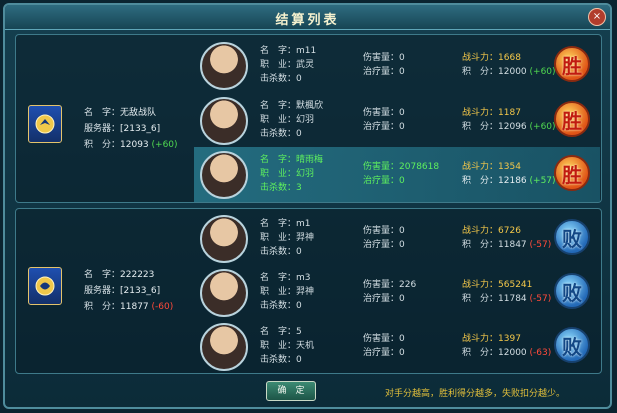  I want to click on dragon-emblem-icon, so click(45, 286).